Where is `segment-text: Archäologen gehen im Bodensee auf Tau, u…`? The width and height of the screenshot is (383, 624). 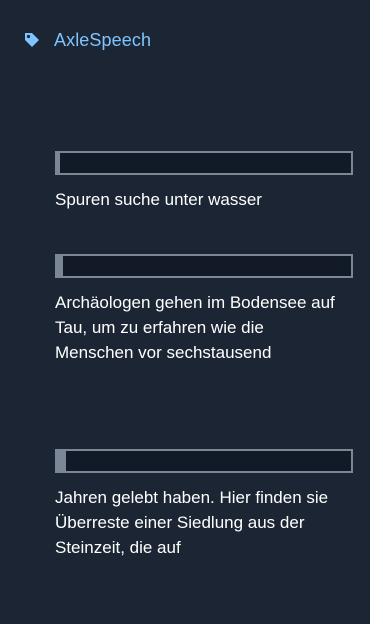 segment-text: Archäologen gehen im Bodensee auf Tau, u… is located at coordinates (195, 327).